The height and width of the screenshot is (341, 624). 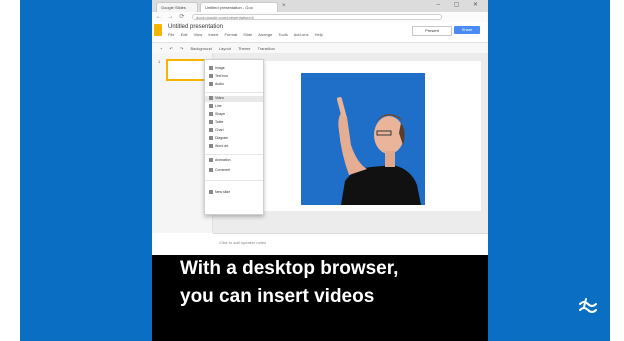 I want to click on tab-google-slides: Google Slides, so click(x=177, y=7).